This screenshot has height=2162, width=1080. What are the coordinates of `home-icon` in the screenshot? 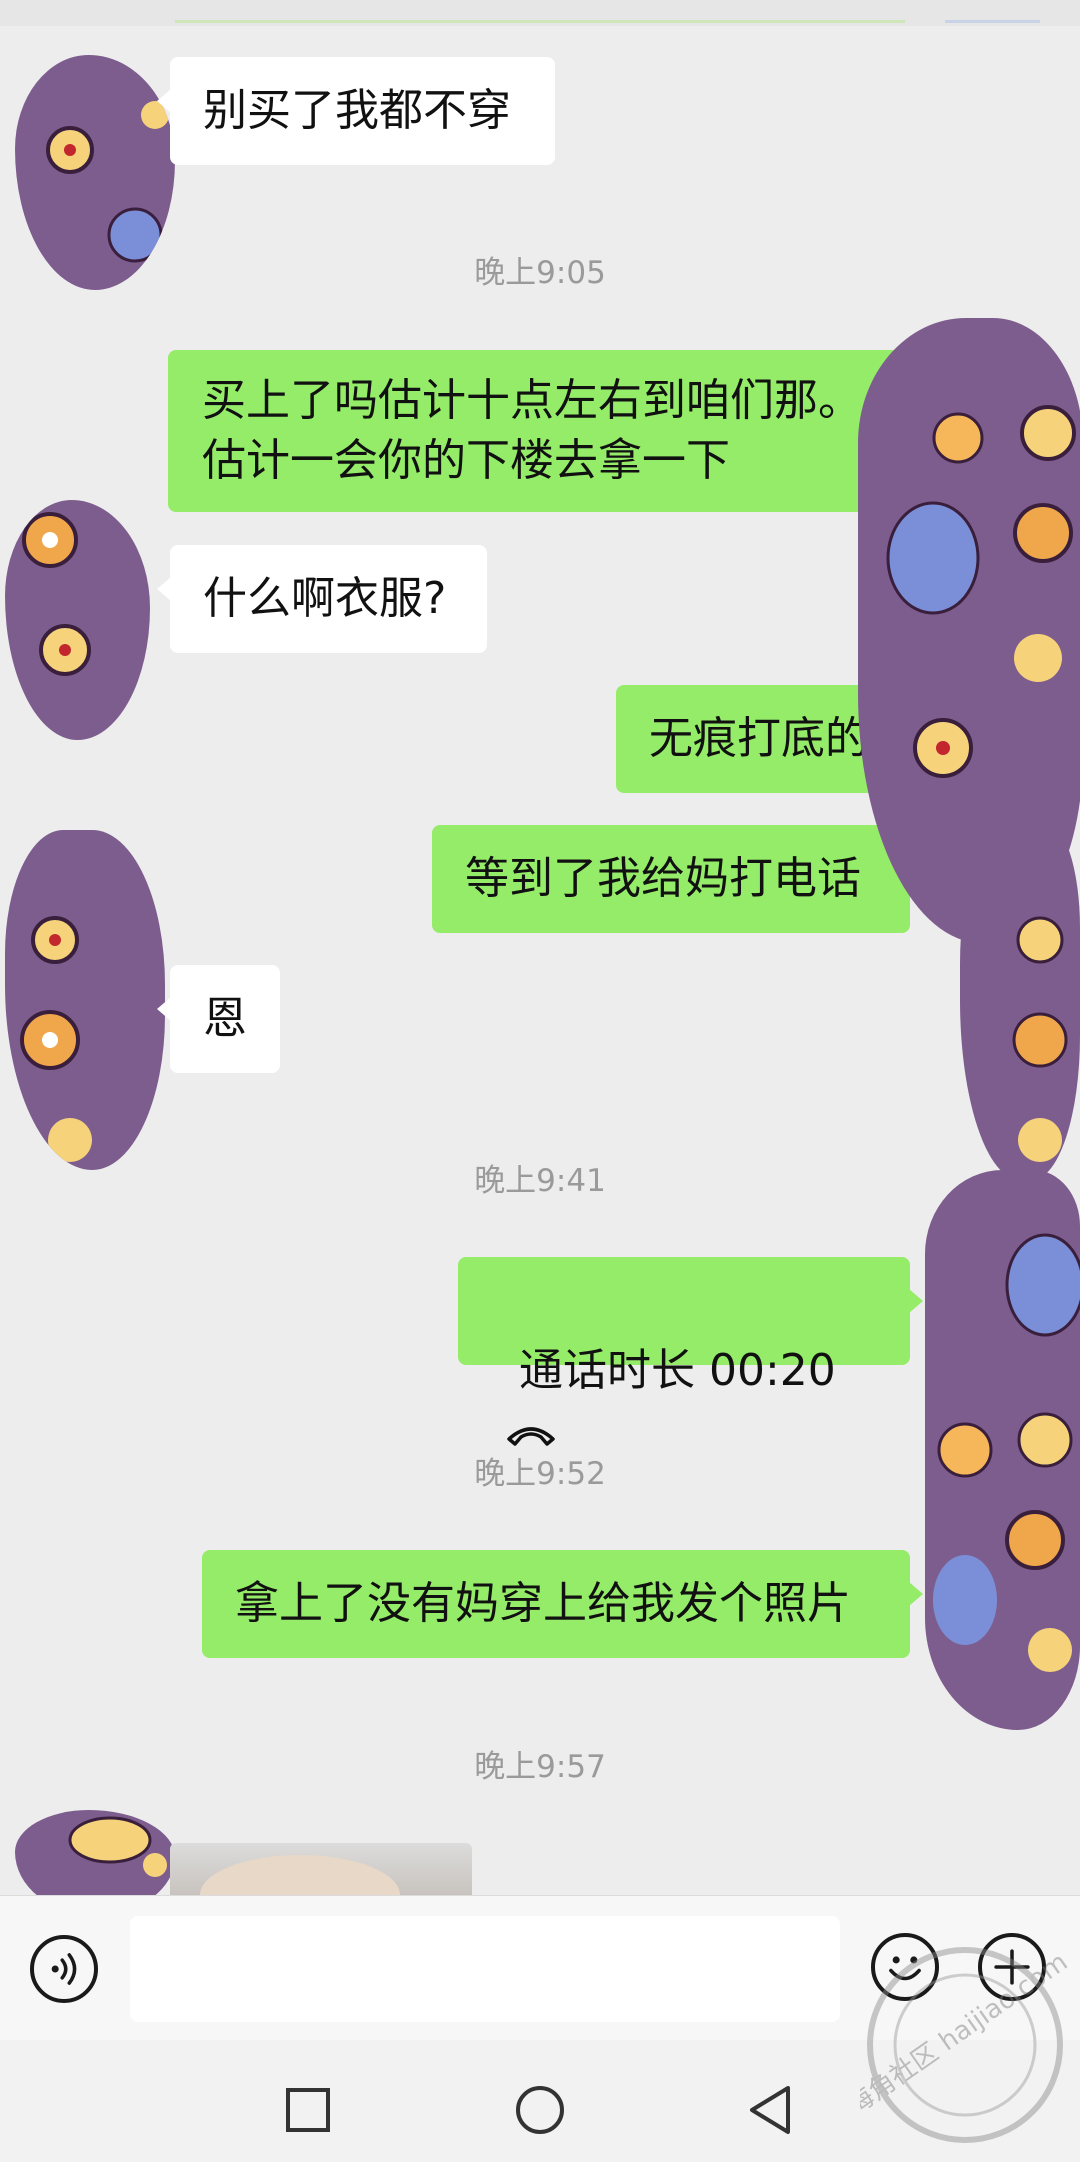 It's located at (540, 2110).